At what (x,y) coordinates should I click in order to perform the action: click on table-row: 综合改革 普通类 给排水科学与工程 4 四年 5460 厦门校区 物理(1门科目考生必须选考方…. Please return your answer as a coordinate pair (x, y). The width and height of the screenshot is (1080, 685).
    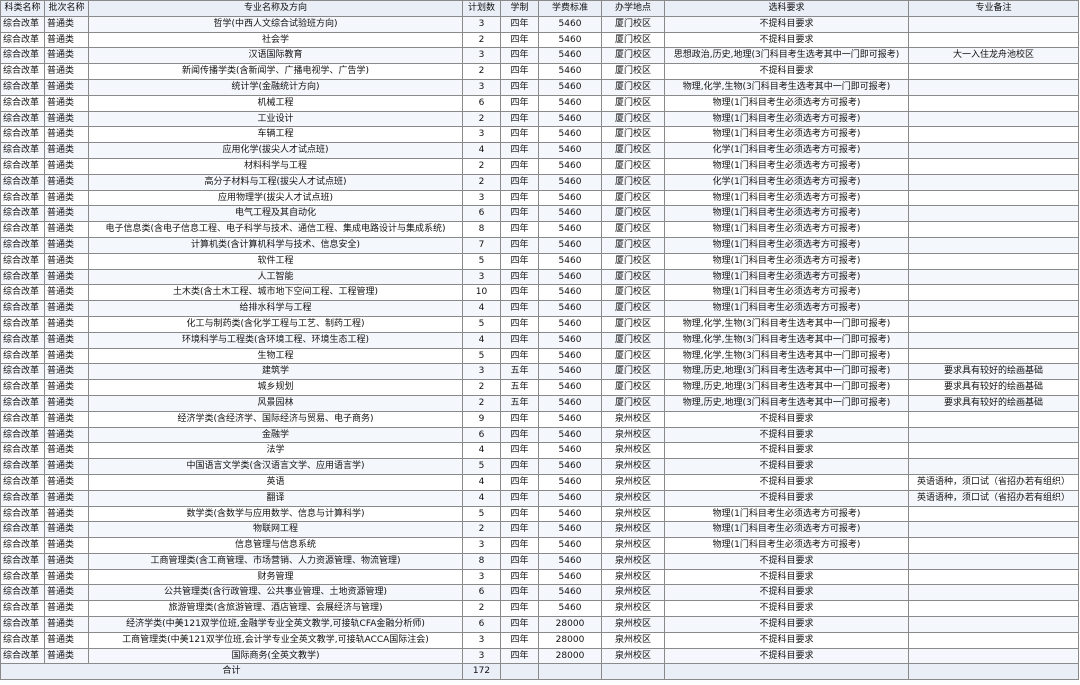
    Looking at the image, I should click on (539, 308).